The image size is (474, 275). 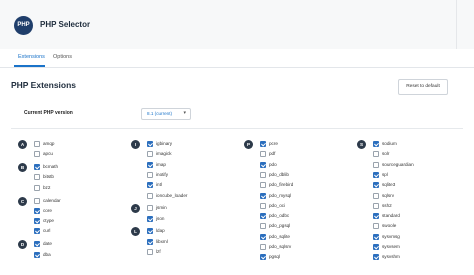 What do you see at coordinates (310, 197) in the screenshot?
I see `extension-item: pdo_mysql` at bounding box center [310, 197].